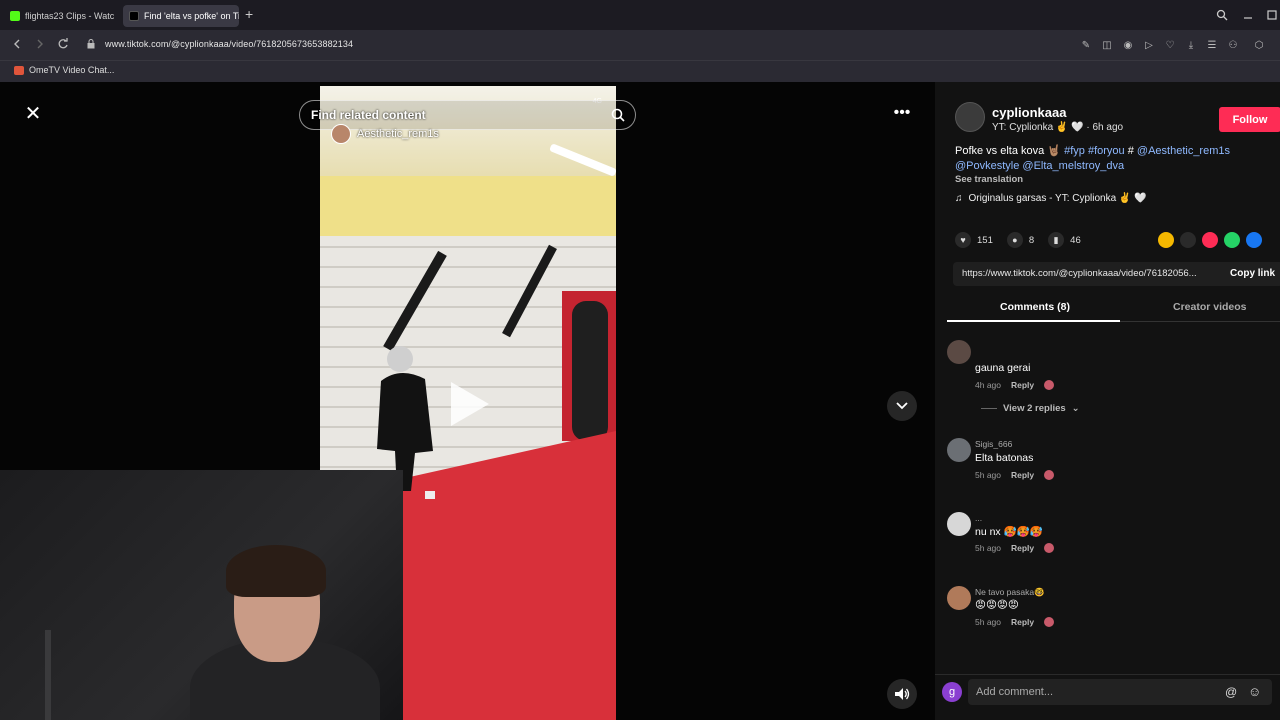 The width and height of the screenshot is (1280, 720). Describe the element at coordinates (1057, 198) in the screenshot. I see `music-title: Originalus garsas - YT: Cyplionka ✌️ 🤍` at that location.